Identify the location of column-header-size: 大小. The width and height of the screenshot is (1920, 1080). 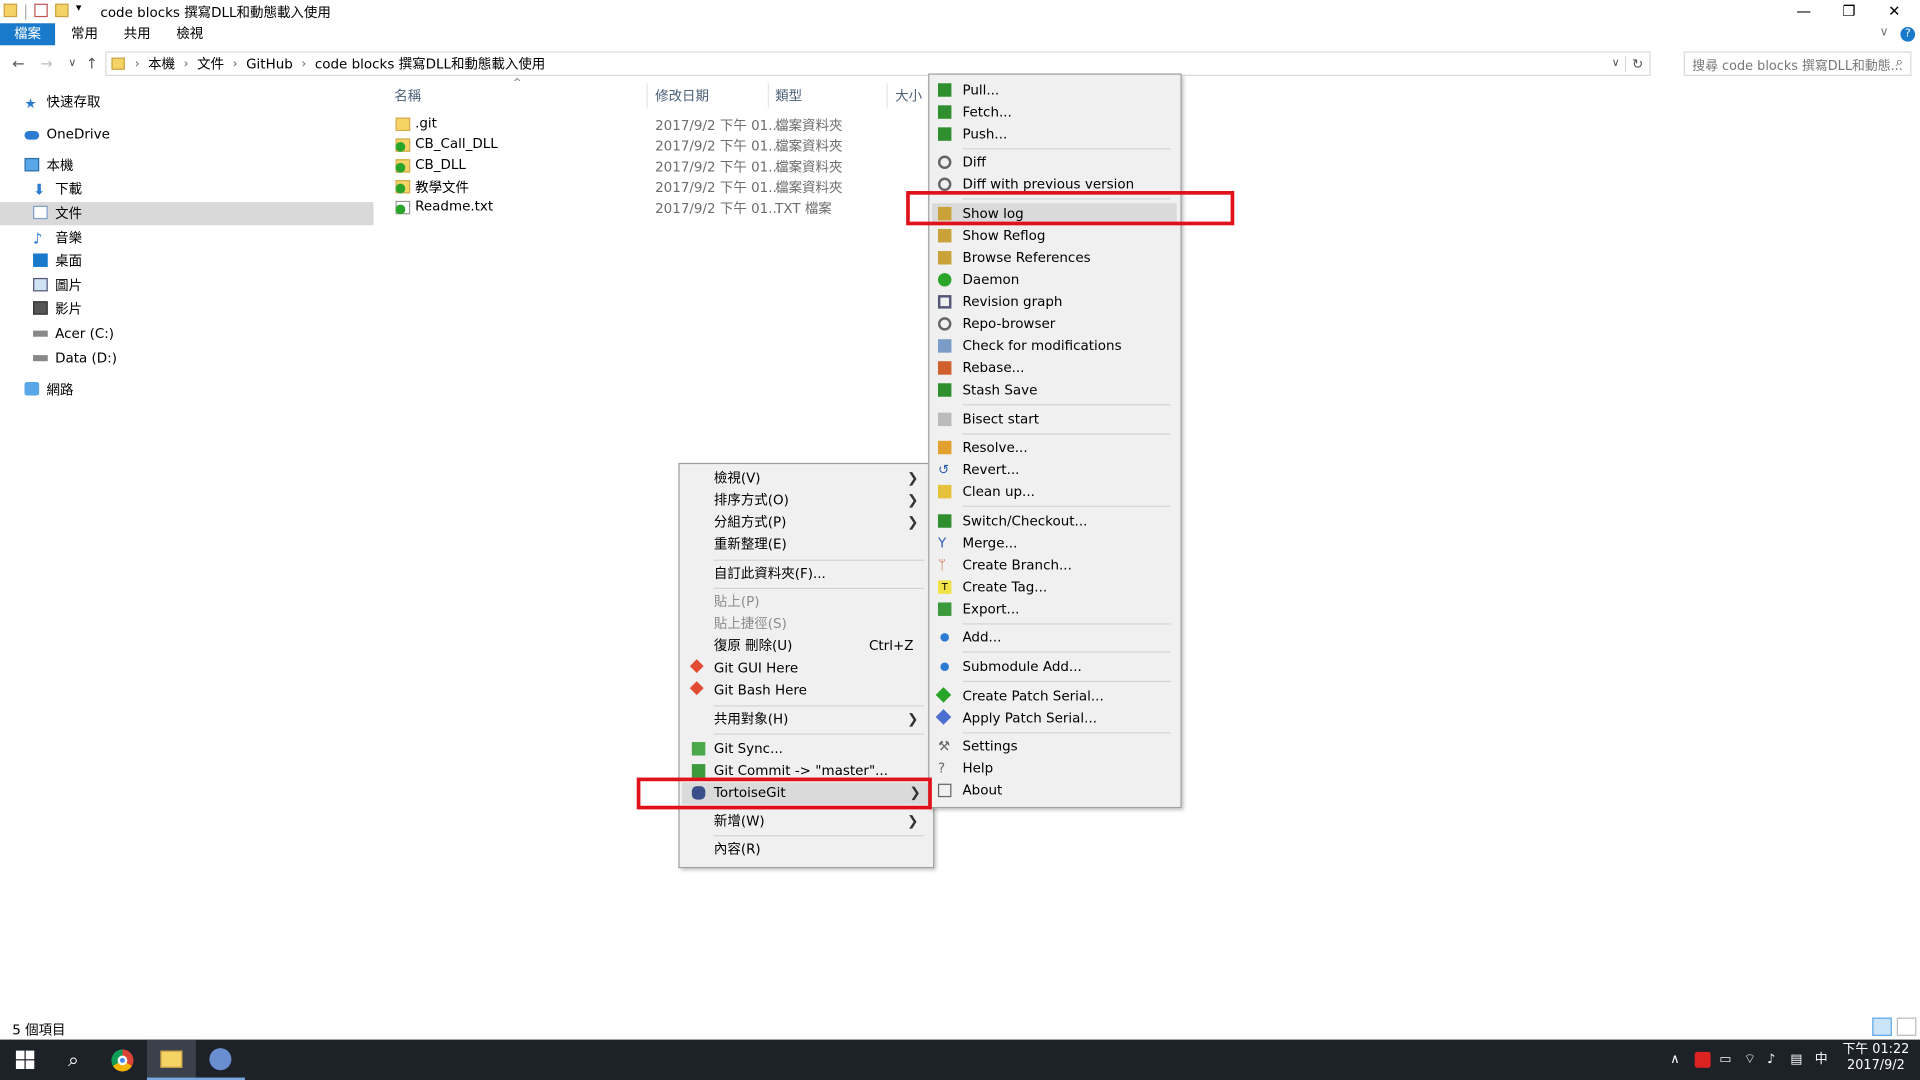
(908, 96).